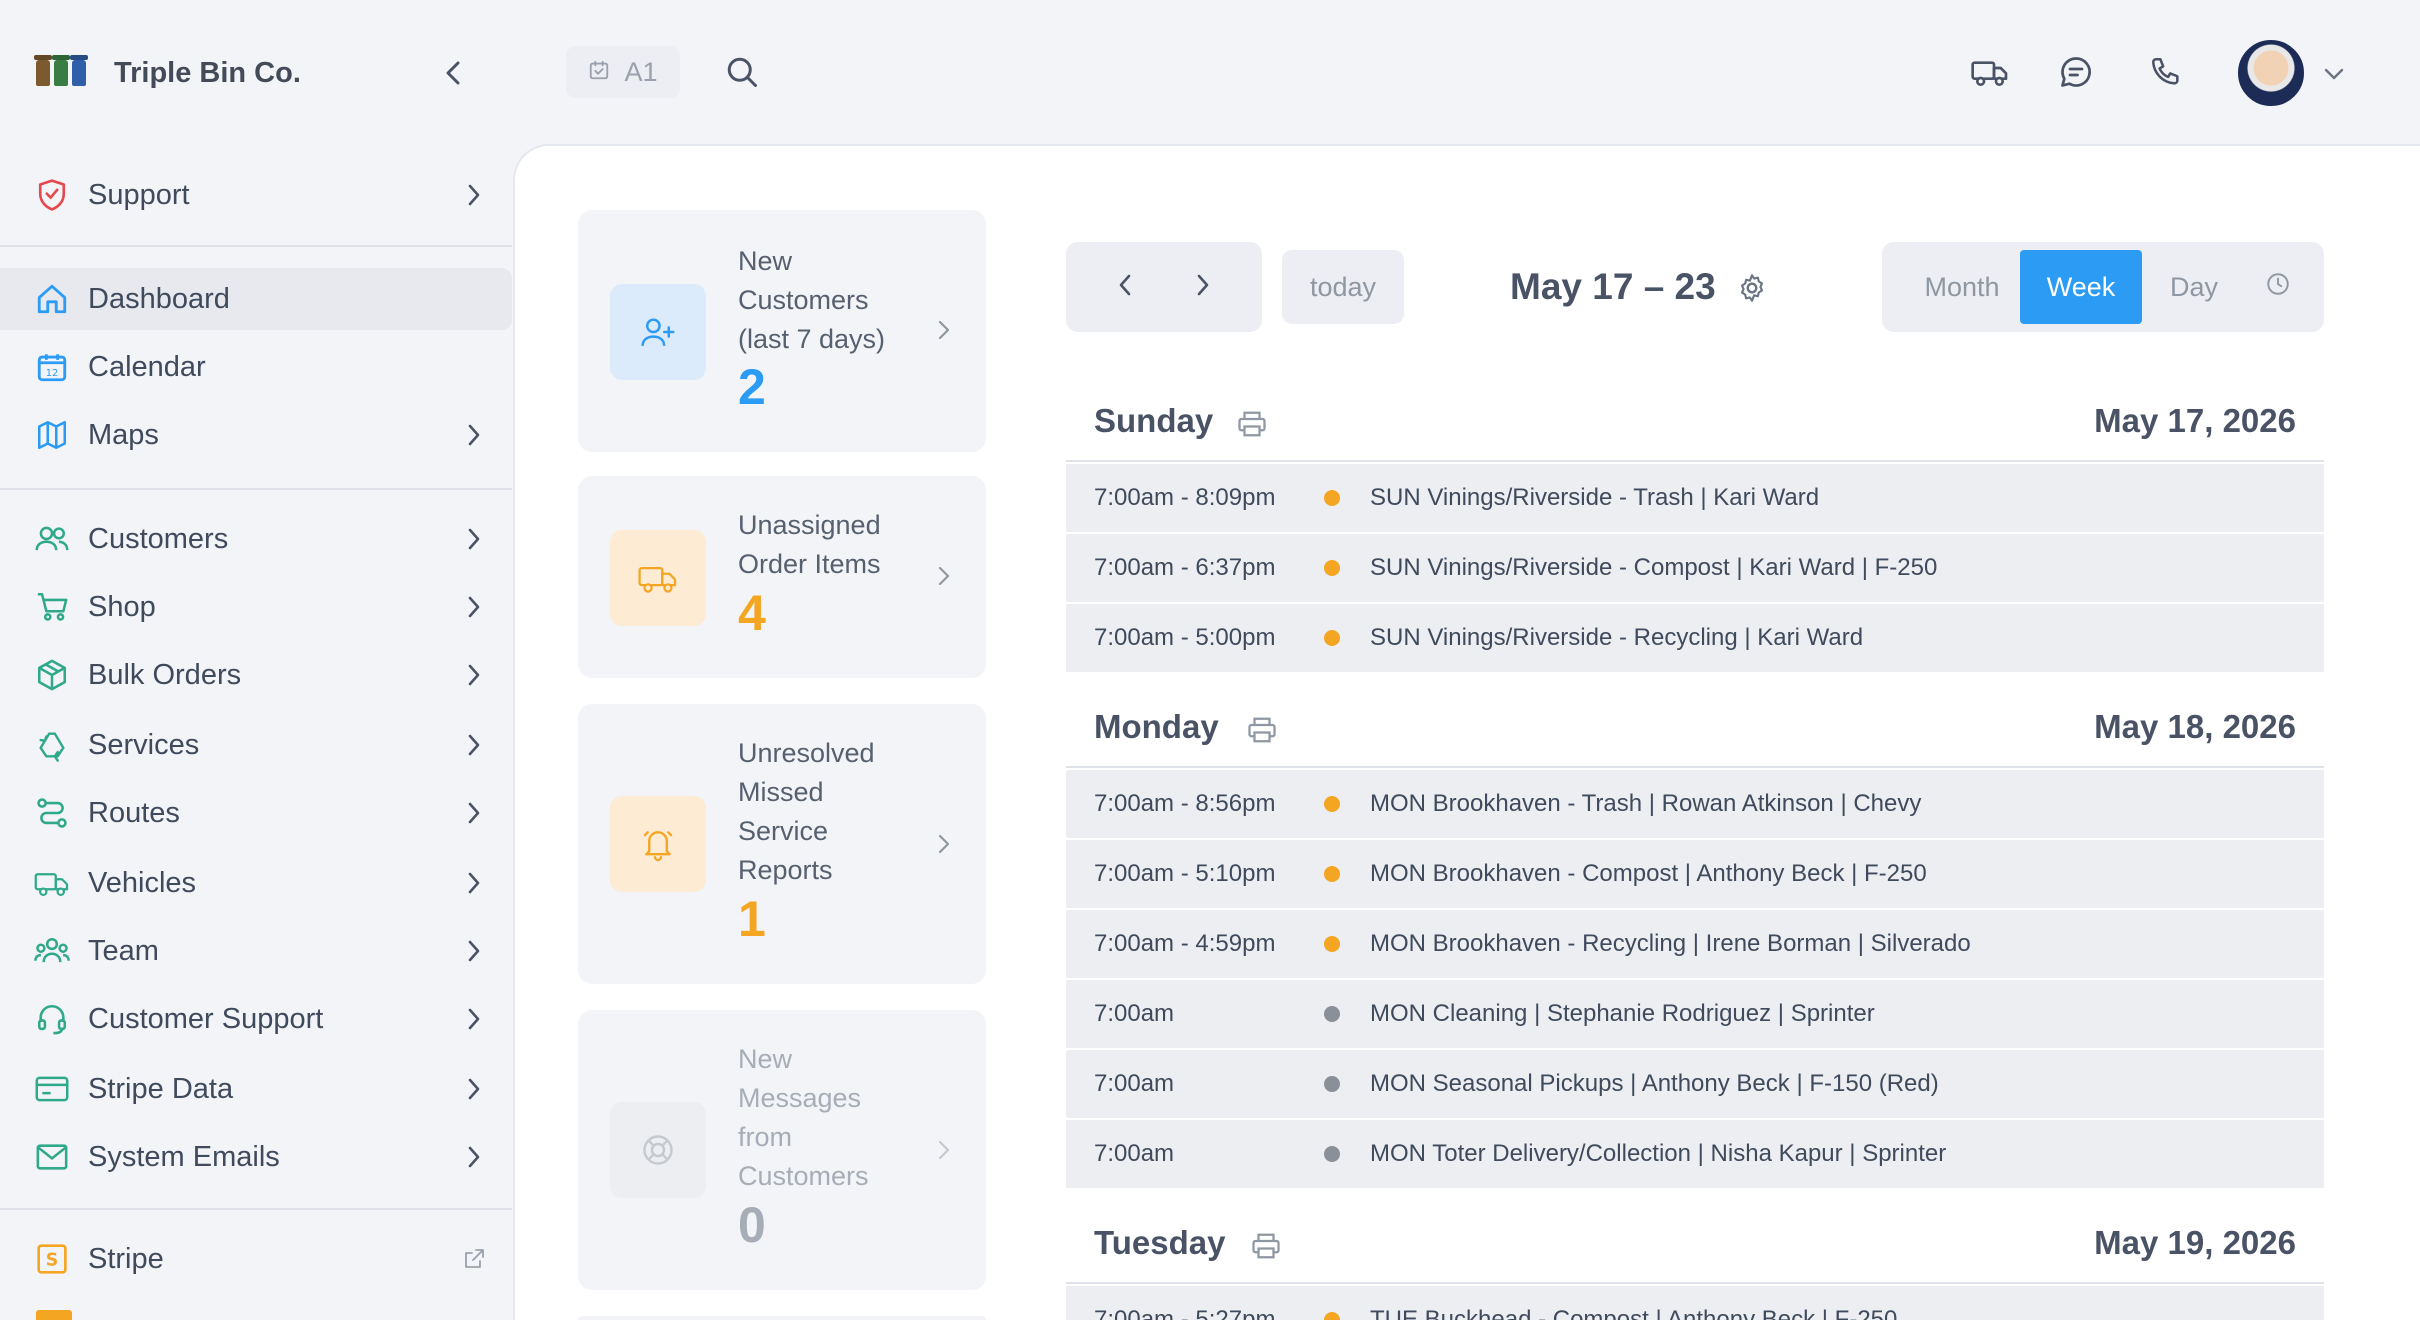 The width and height of the screenshot is (2420, 1320). I want to click on view-month-button: Month, so click(1962, 287).